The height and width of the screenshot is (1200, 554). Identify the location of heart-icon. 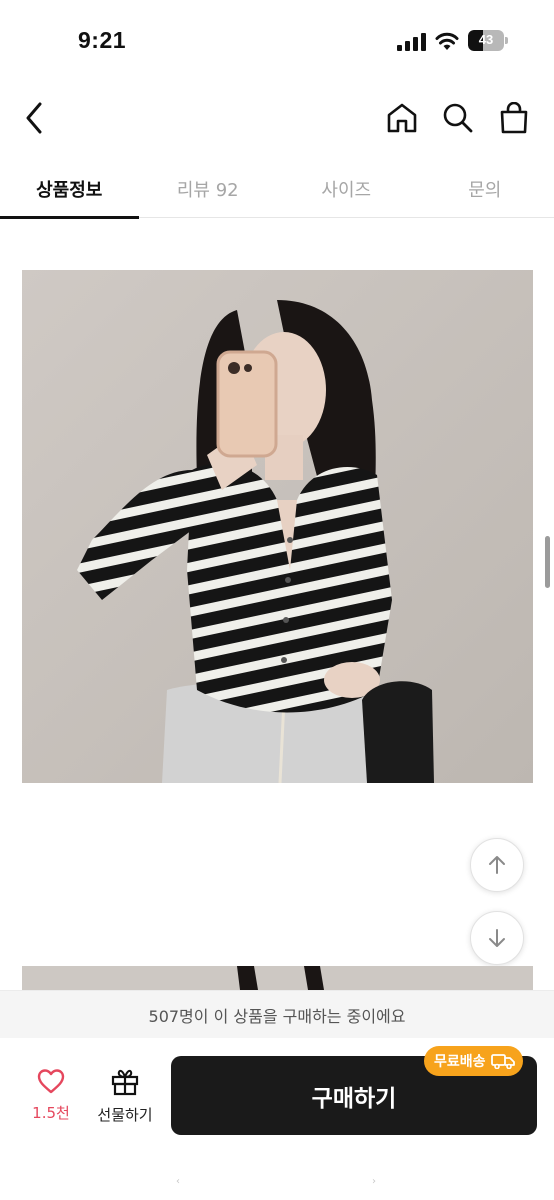
(51, 1081).